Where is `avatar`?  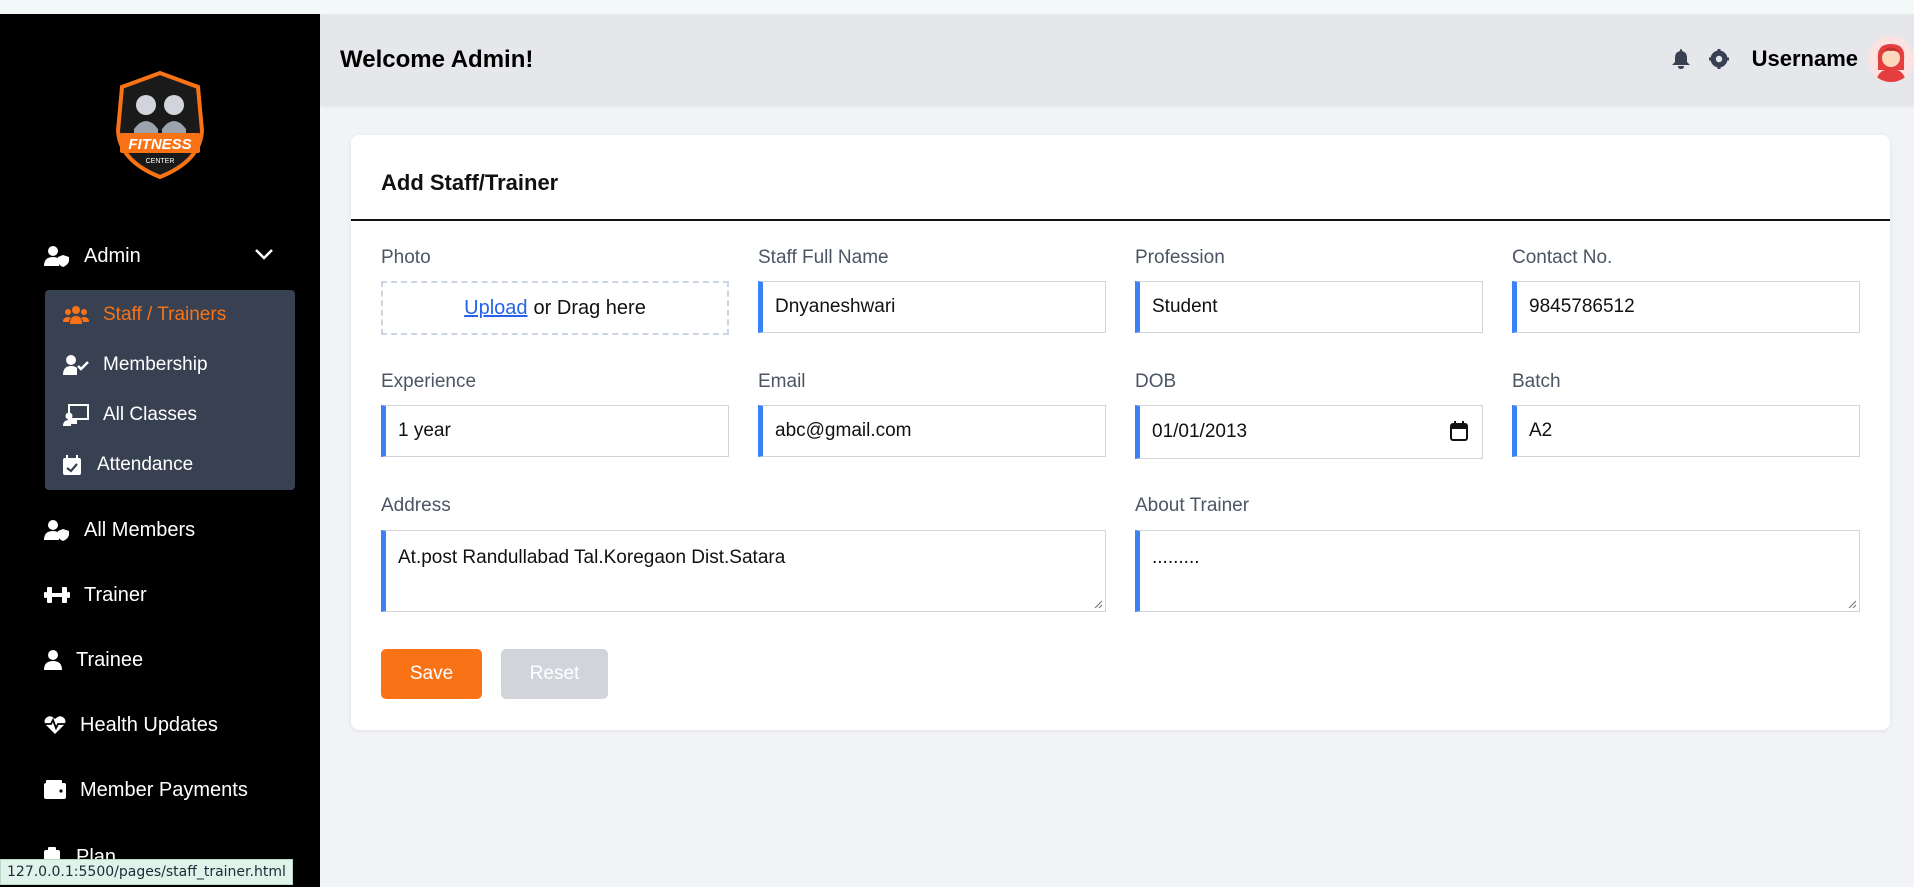
avatar is located at coordinates (1891, 59).